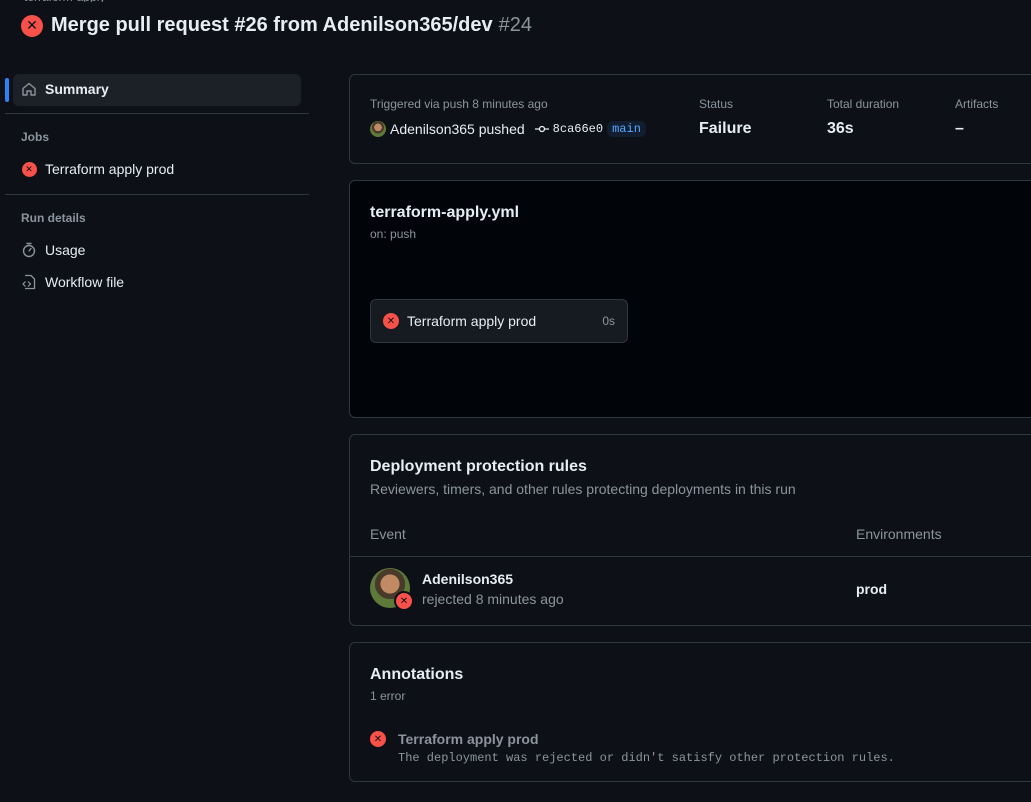 The image size is (1031, 802). I want to click on reviewer-name: Adenilson365, so click(467, 579).